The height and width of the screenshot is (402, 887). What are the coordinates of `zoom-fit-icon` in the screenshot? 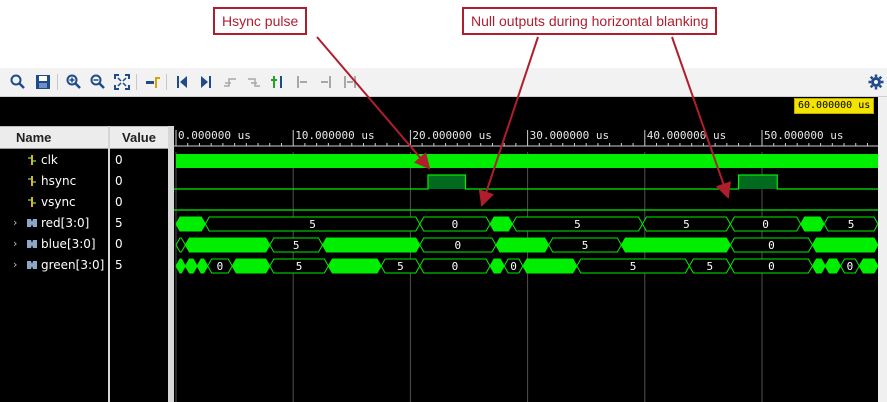 It's located at (122, 82).